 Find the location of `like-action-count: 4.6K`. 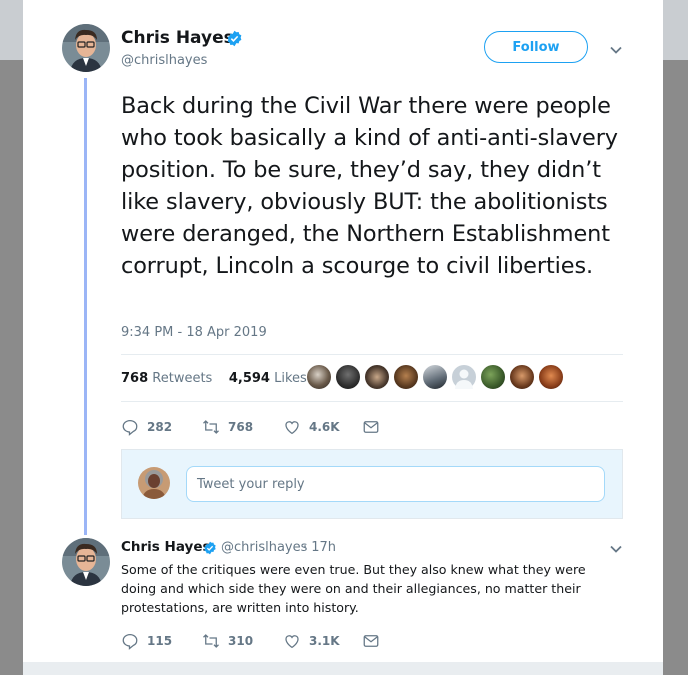

like-action-count: 4.6K is located at coordinates (324, 427).